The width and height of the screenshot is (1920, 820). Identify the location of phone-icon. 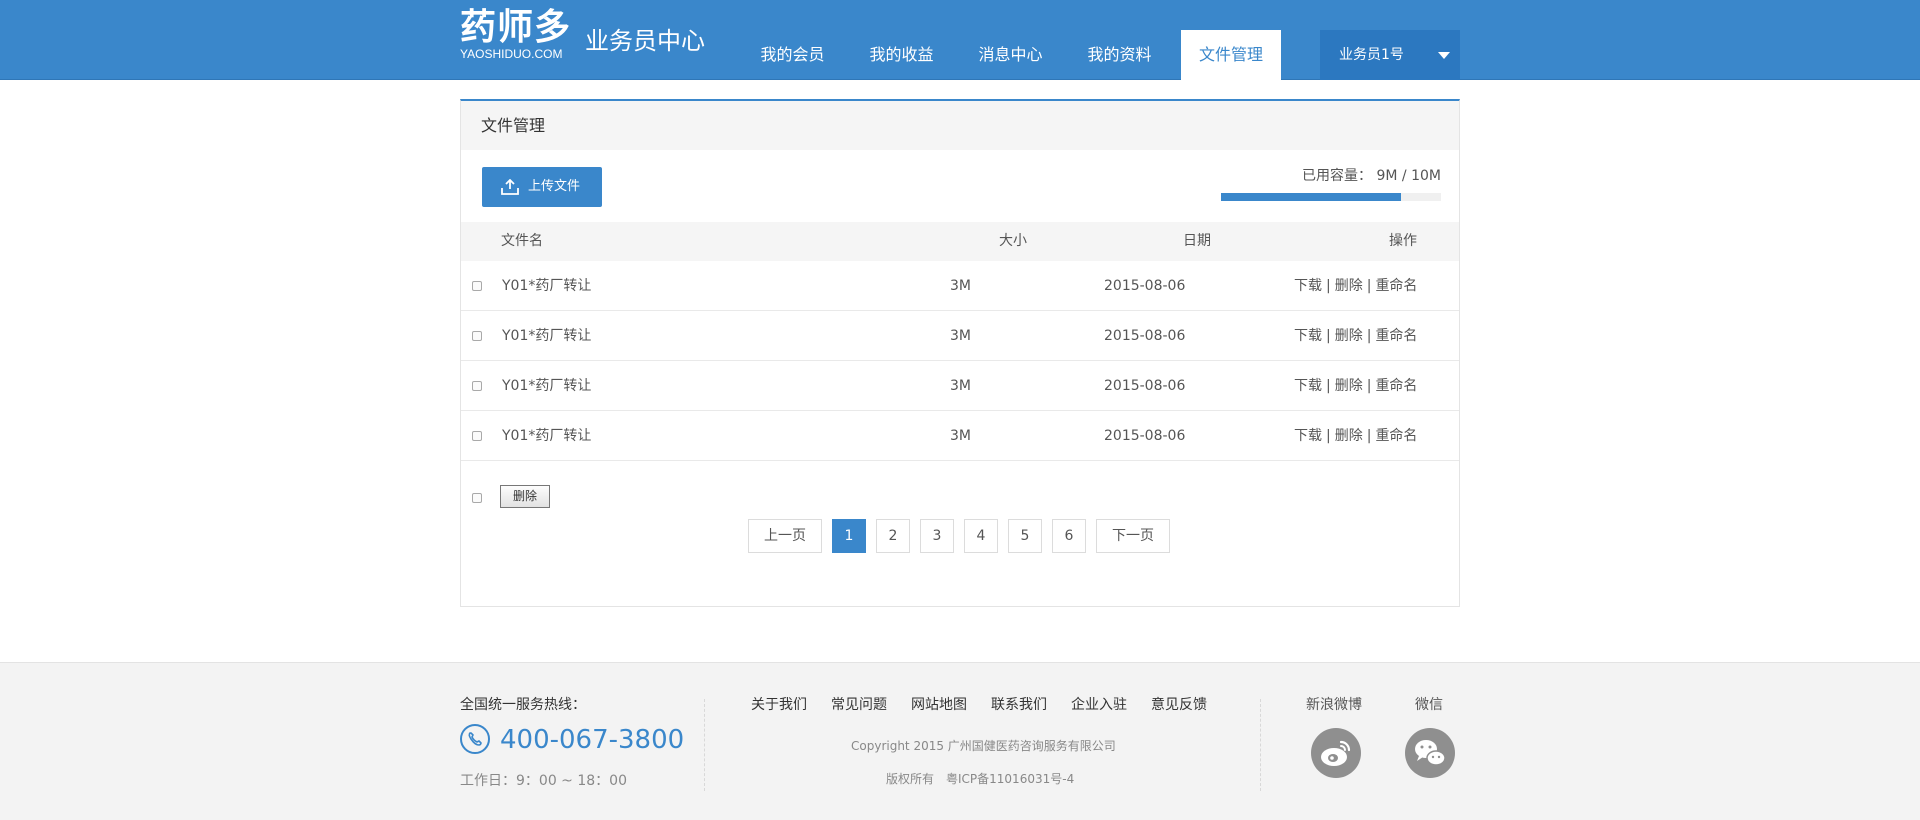
(475, 739).